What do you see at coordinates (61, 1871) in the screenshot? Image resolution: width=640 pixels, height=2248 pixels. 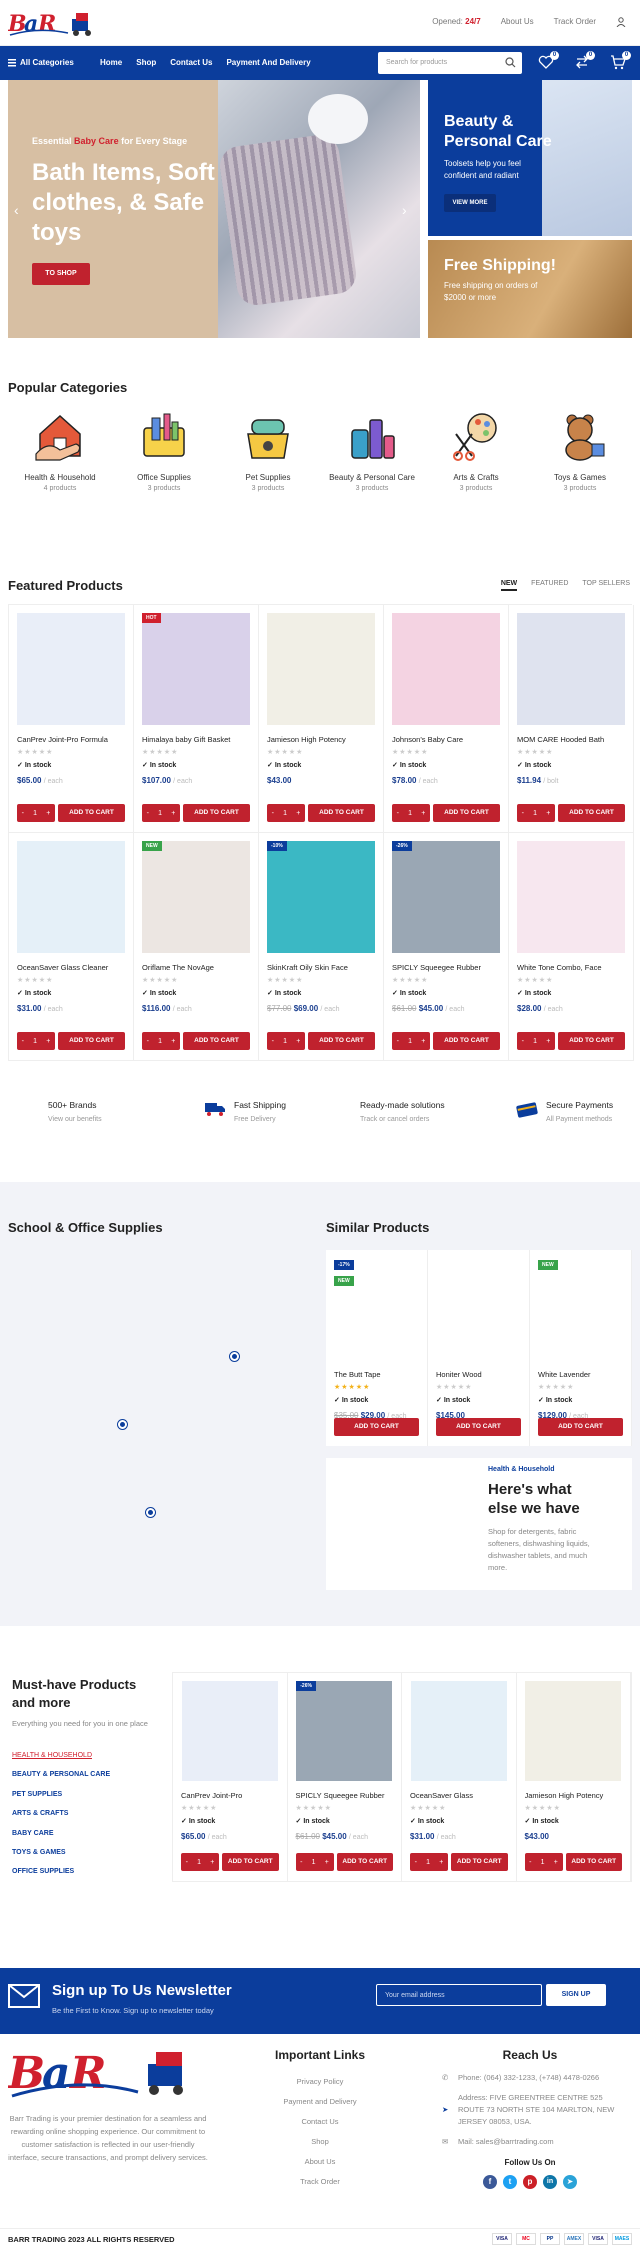 I see `must-link-office: OFFICE SUPPLIES` at bounding box center [61, 1871].